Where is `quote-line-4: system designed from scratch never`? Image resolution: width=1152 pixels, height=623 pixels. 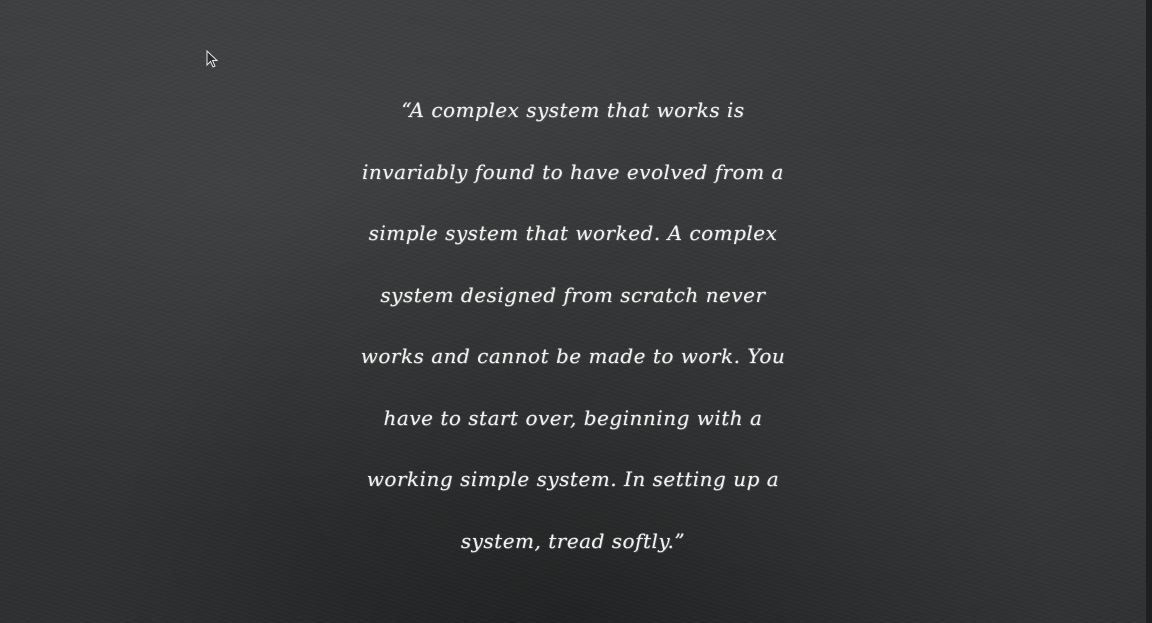 quote-line-4: system designed from scratch never is located at coordinates (573, 294).